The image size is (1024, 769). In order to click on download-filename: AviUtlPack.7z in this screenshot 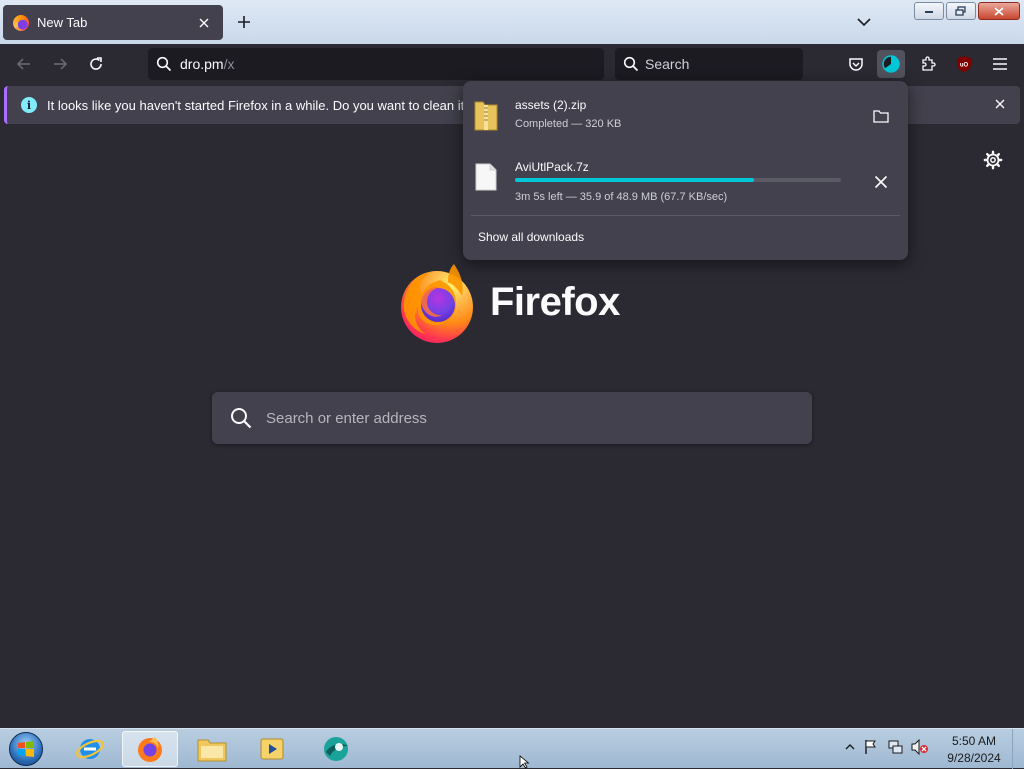, I will do `click(552, 167)`.